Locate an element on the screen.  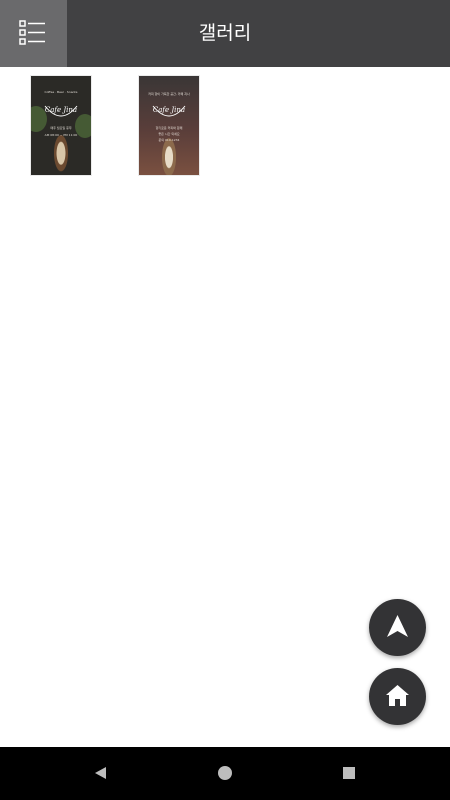
gallery-item-caption: 매주 월요일 휴무 is located at coordinates (61, 128).